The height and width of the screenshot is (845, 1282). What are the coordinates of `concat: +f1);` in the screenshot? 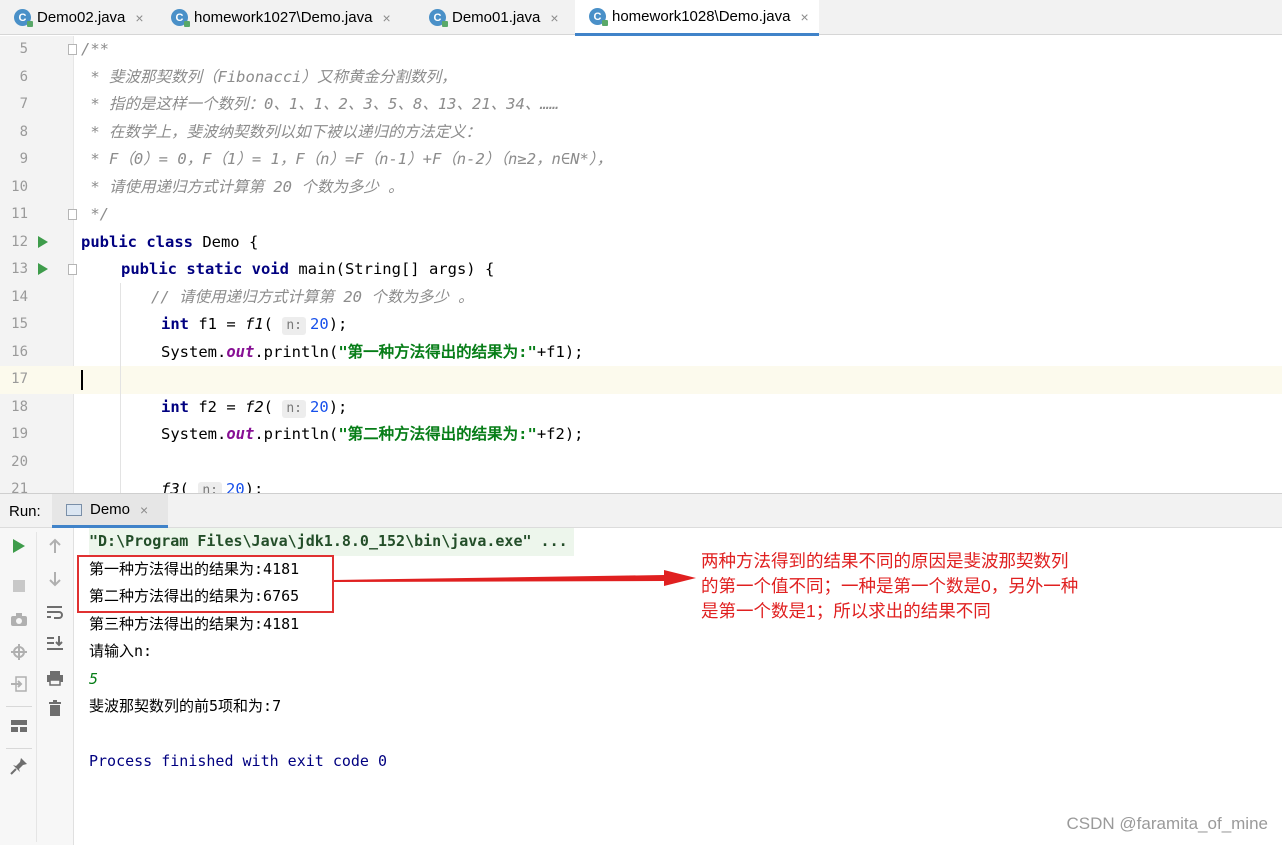 It's located at (560, 351).